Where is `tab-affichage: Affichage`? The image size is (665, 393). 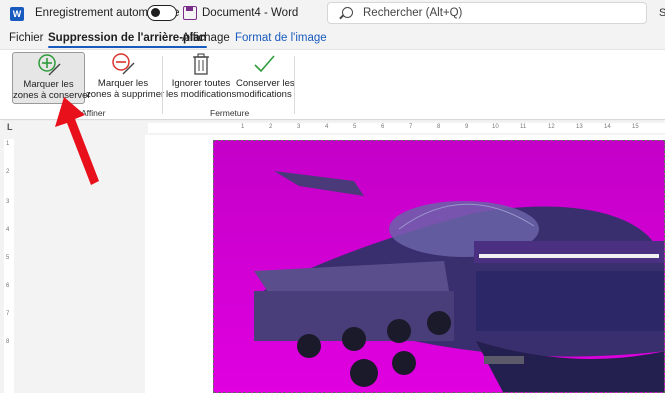 tab-affichage: Affichage is located at coordinates (206, 38).